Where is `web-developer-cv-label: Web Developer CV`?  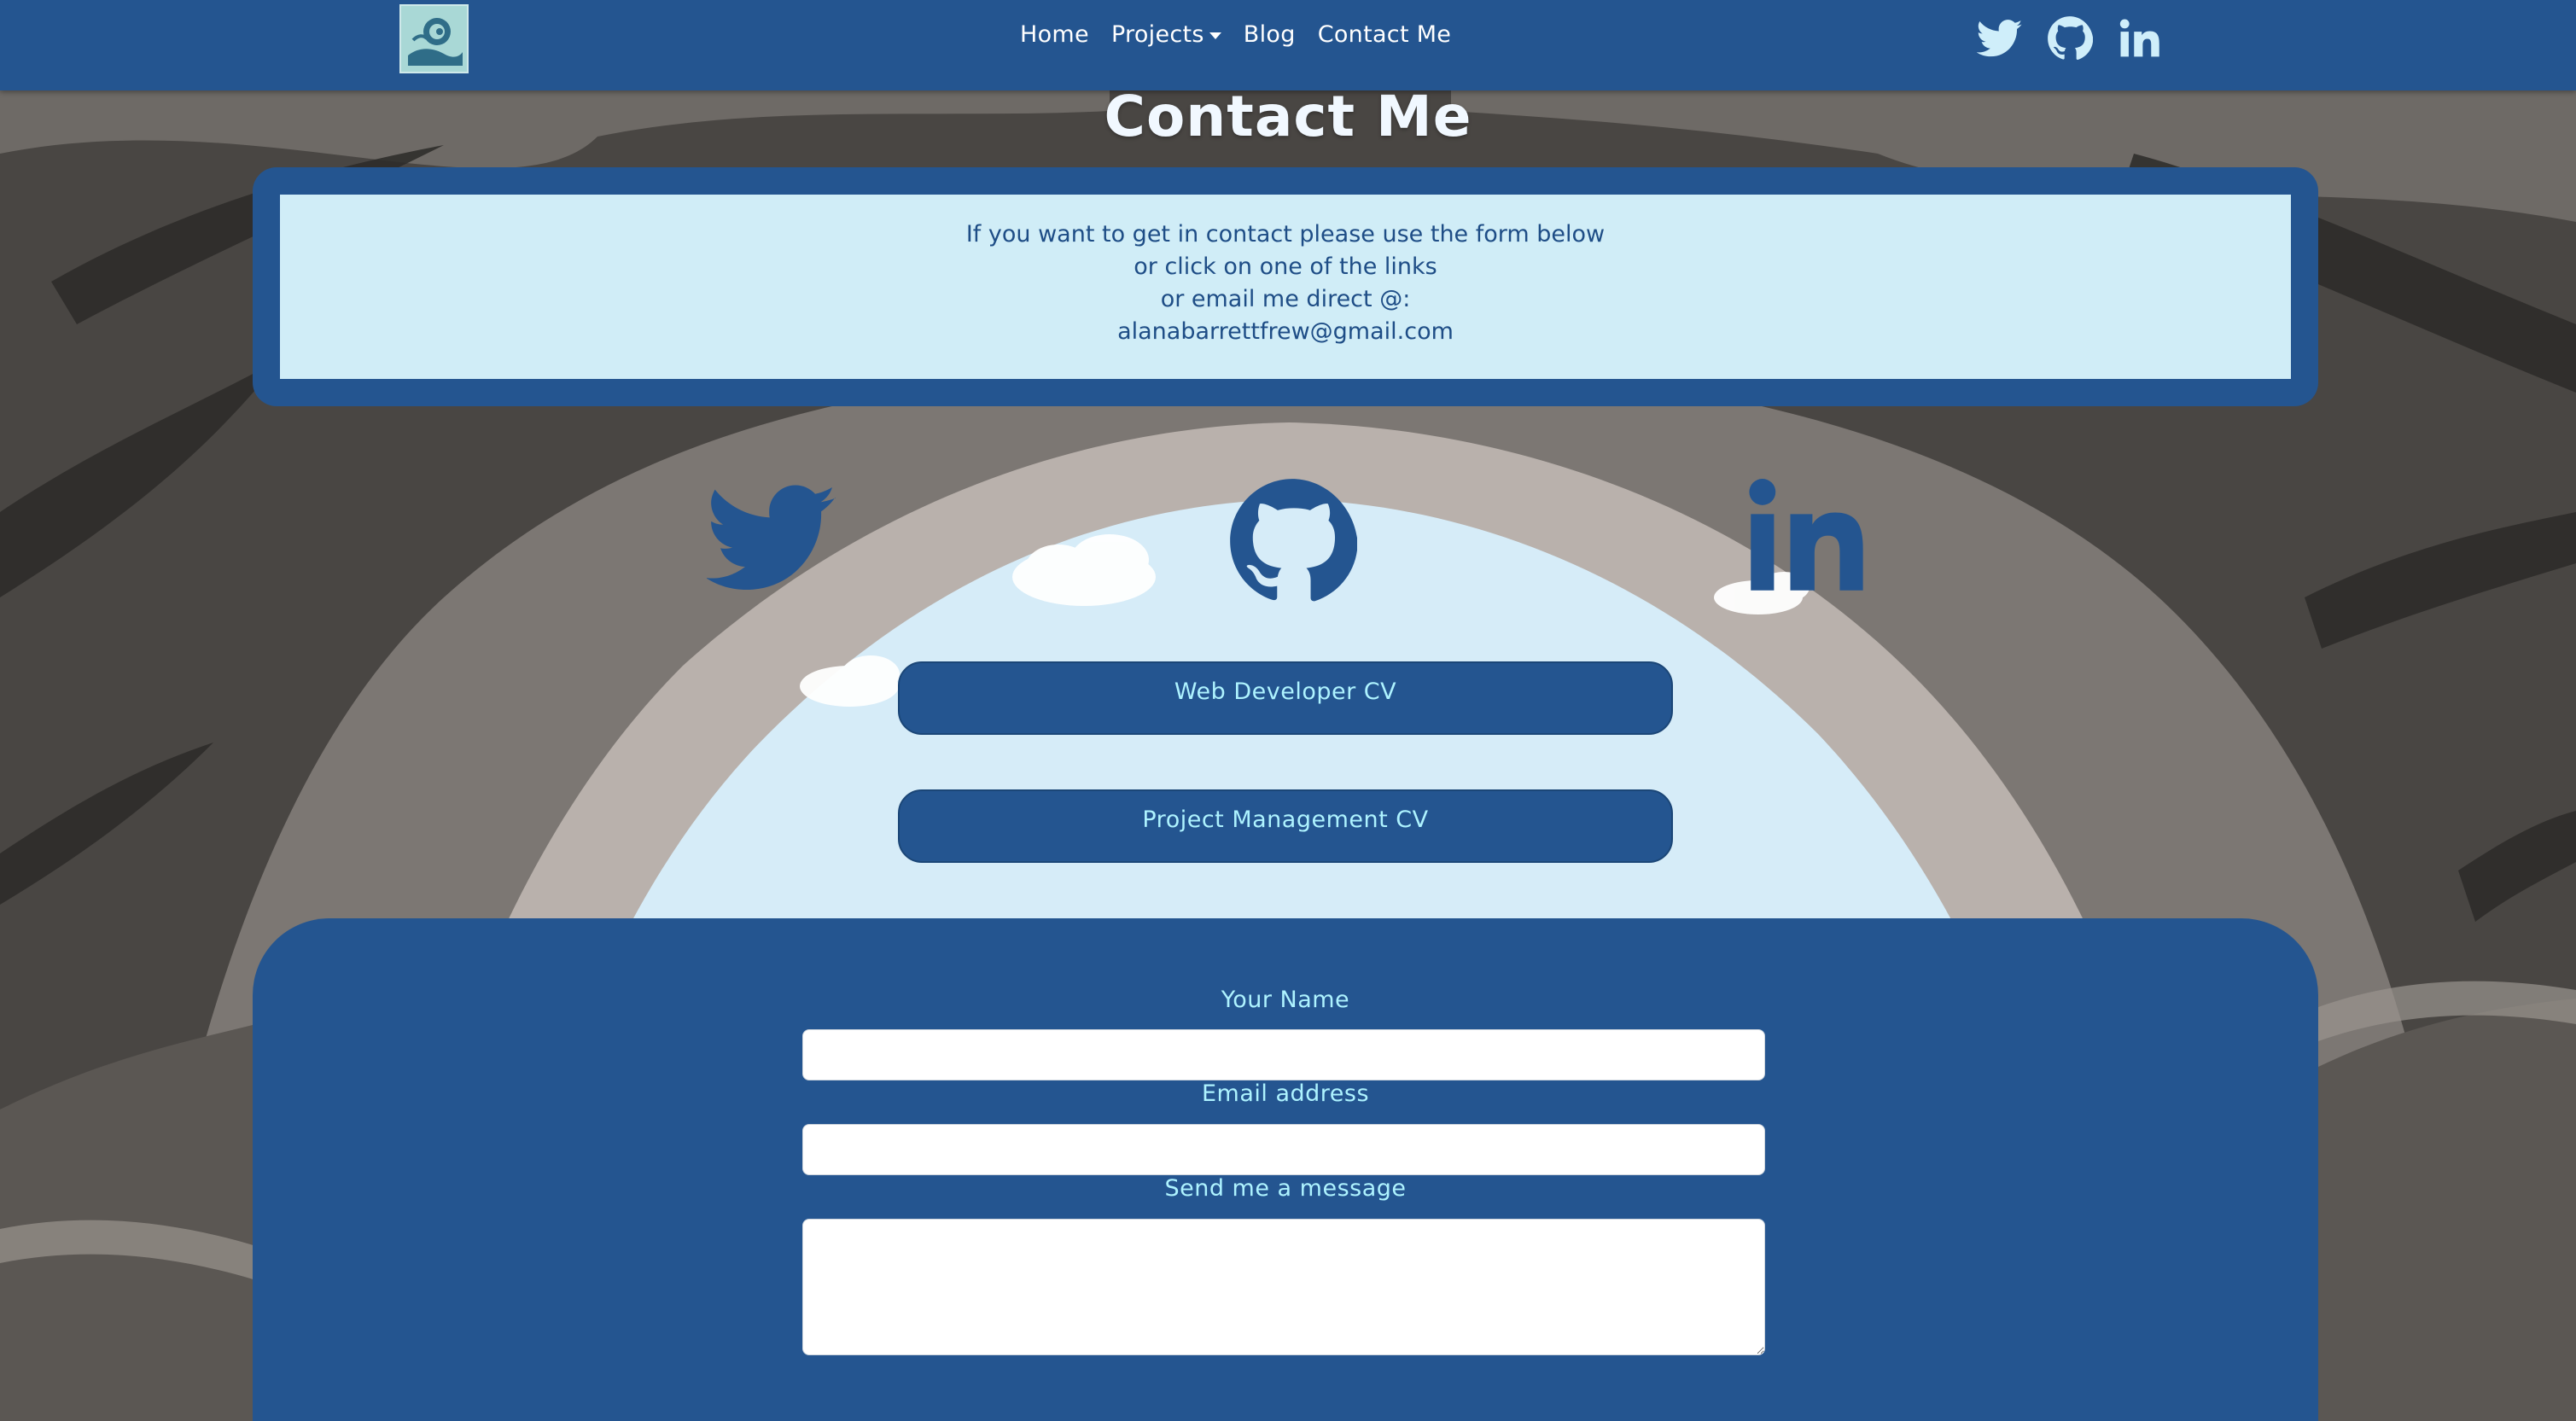 web-developer-cv-label: Web Developer CV is located at coordinates (1285, 691).